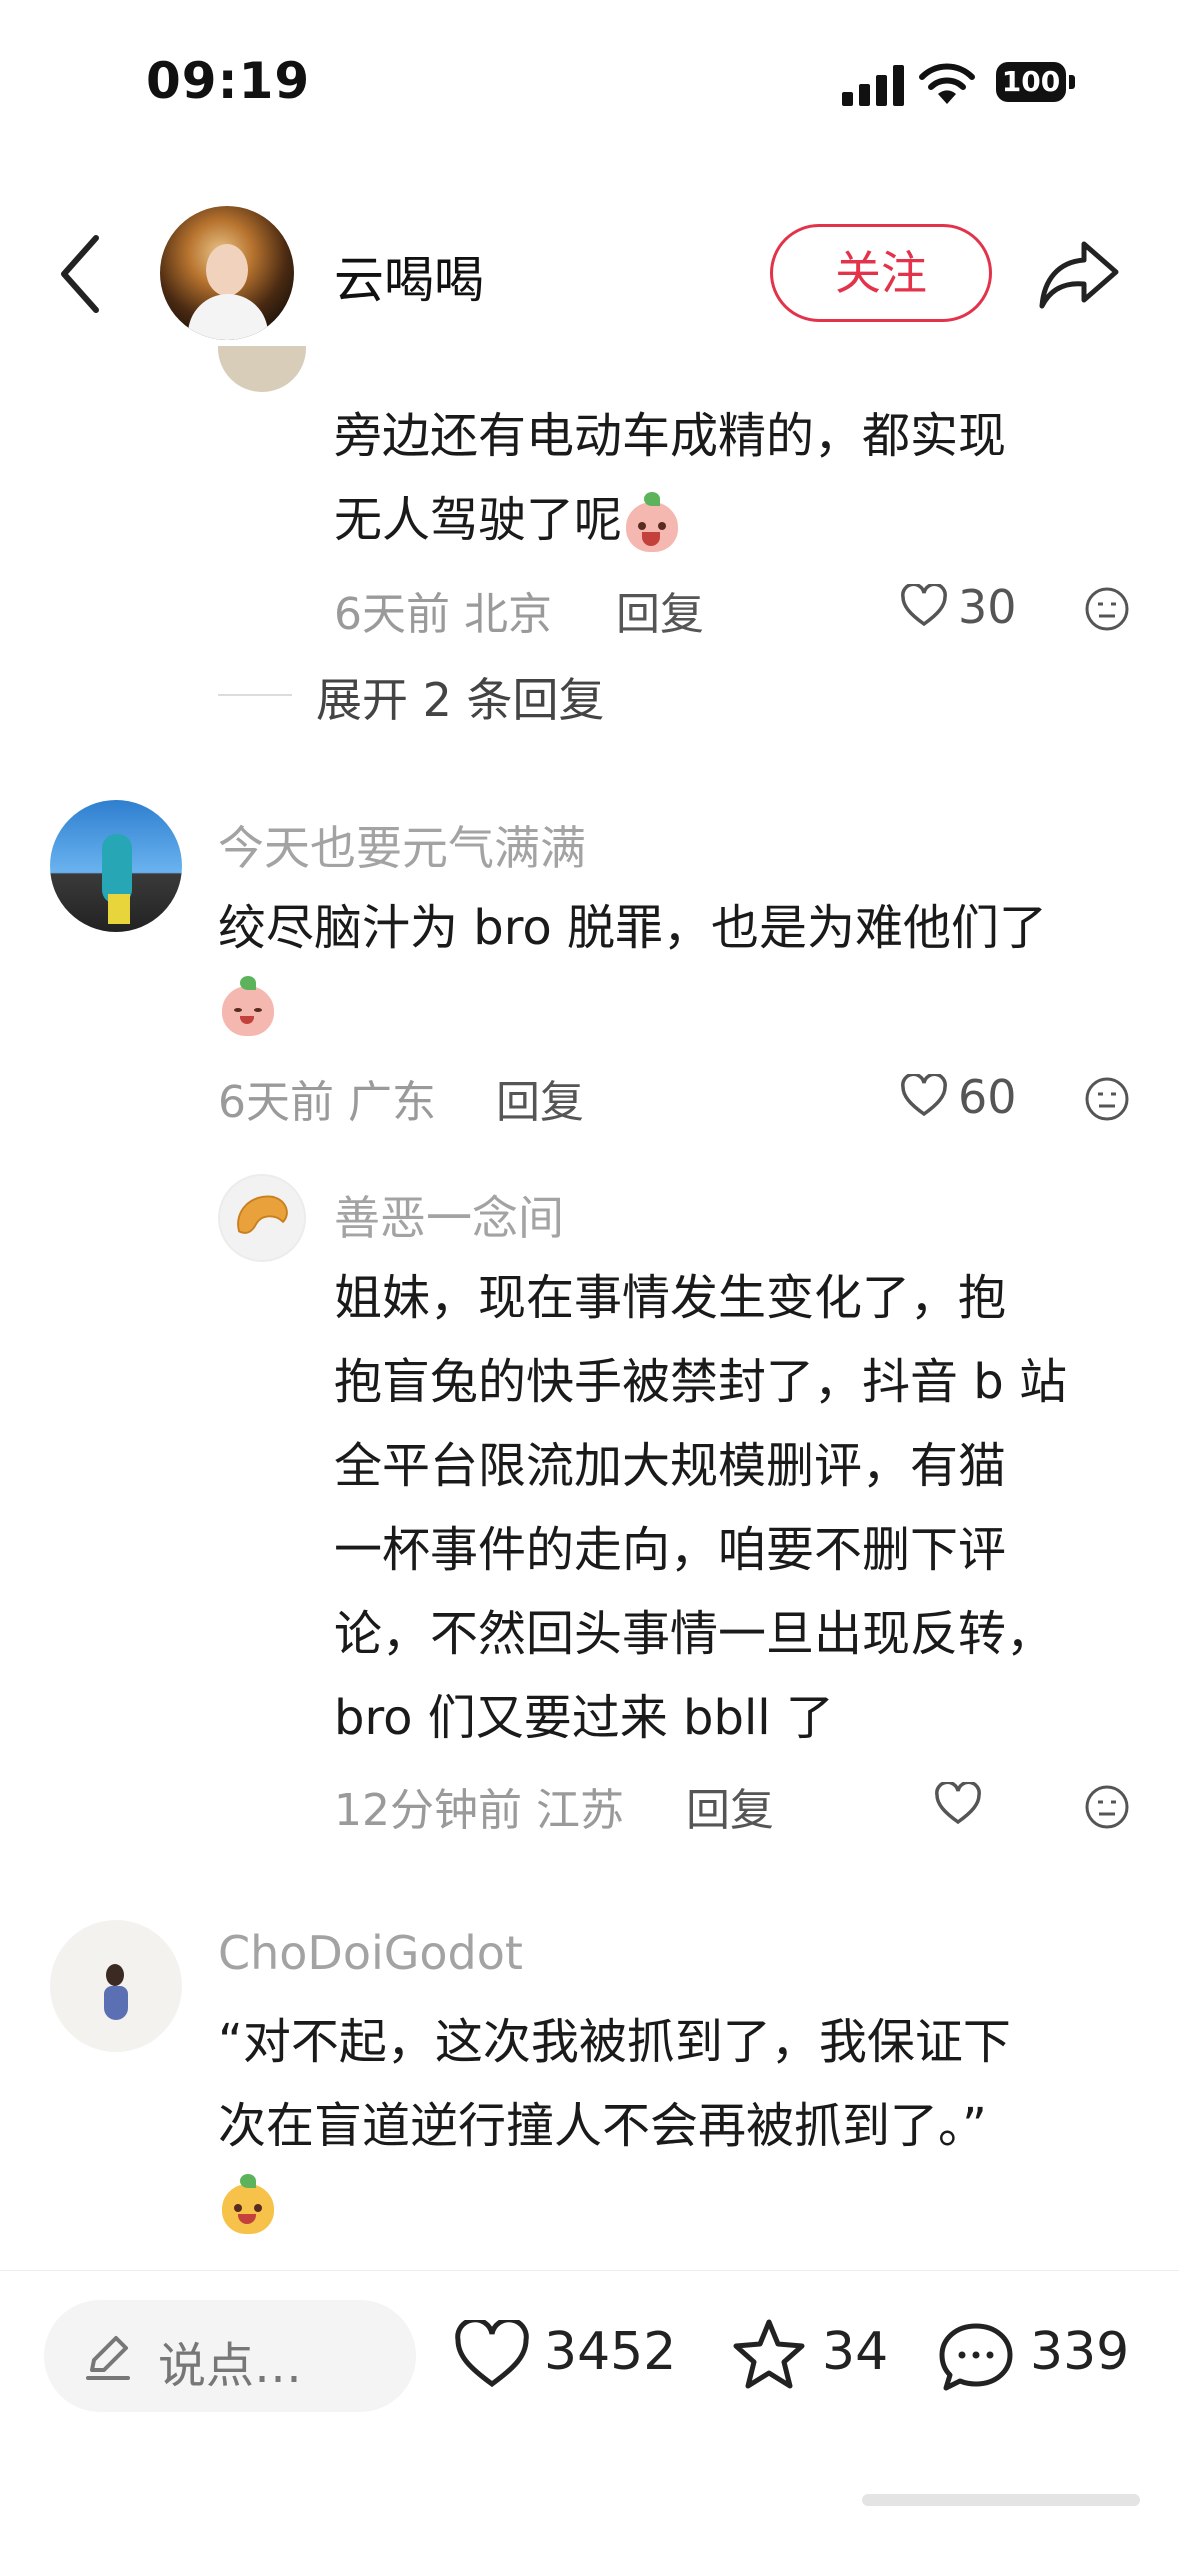 Image resolution: width=1179 pixels, height=2557 pixels. I want to click on subreply-avatar, so click(262, 1218).